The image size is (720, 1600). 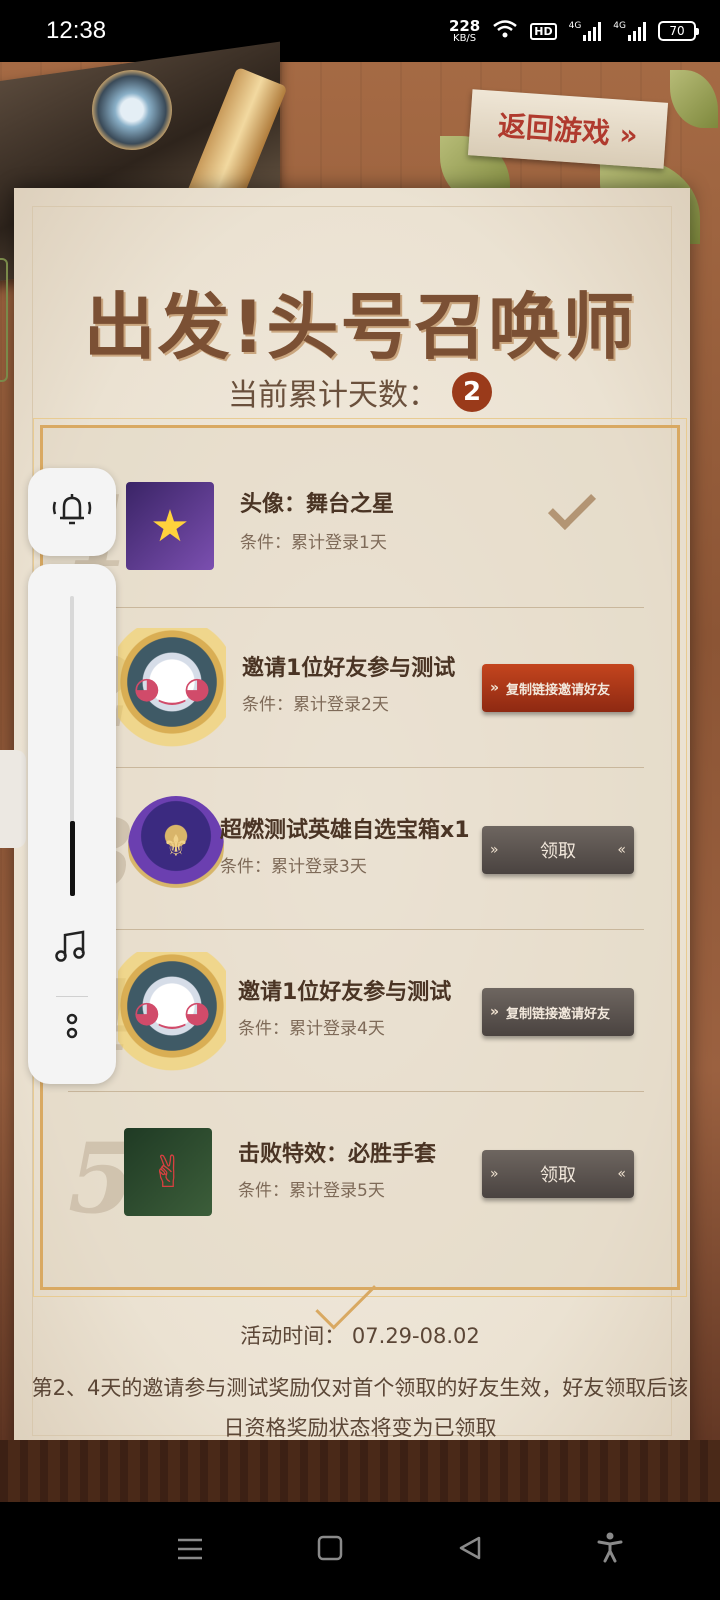 I want to click on status-icons: 228 KB/S HD 4G 4G 70, so click(x=573, y=30).